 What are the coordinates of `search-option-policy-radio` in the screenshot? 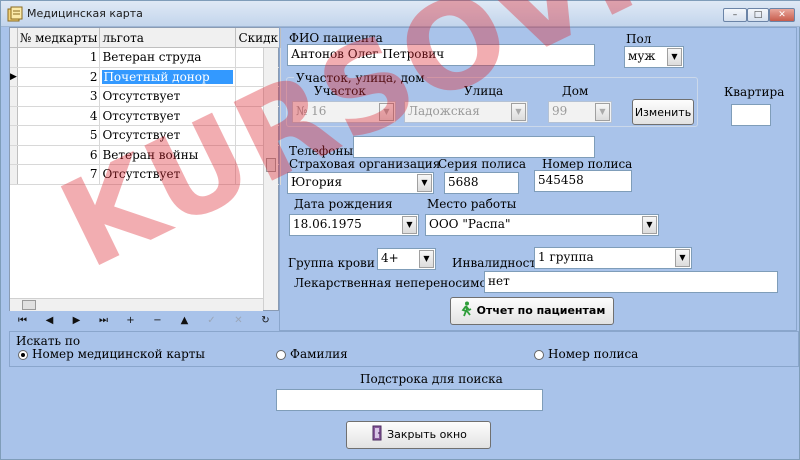 It's located at (539, 355).